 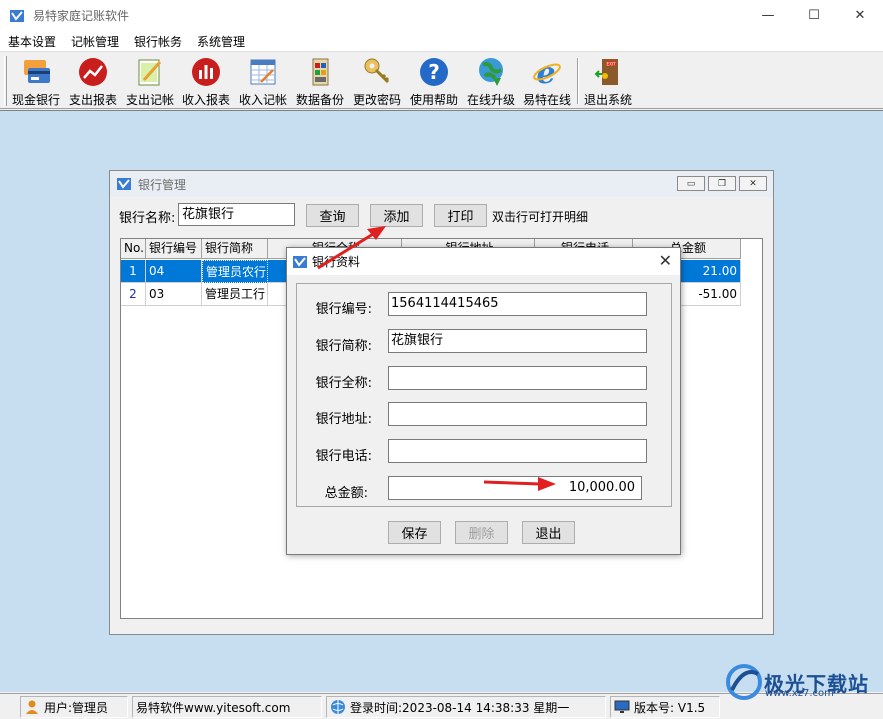 What do you see at coordinates (338, 707) in the screenshot?
I see `globe-icon` at bounding box center [338, 707].